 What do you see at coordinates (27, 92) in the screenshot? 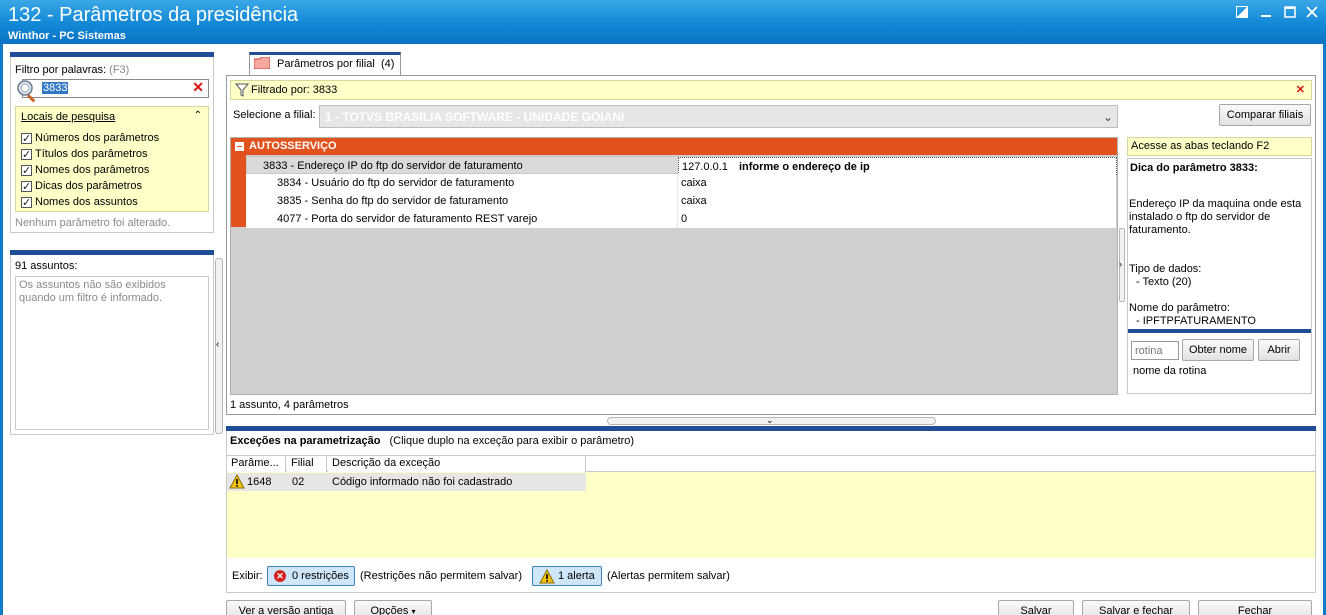
I see `search-icon` at bounding box center [27, 92].